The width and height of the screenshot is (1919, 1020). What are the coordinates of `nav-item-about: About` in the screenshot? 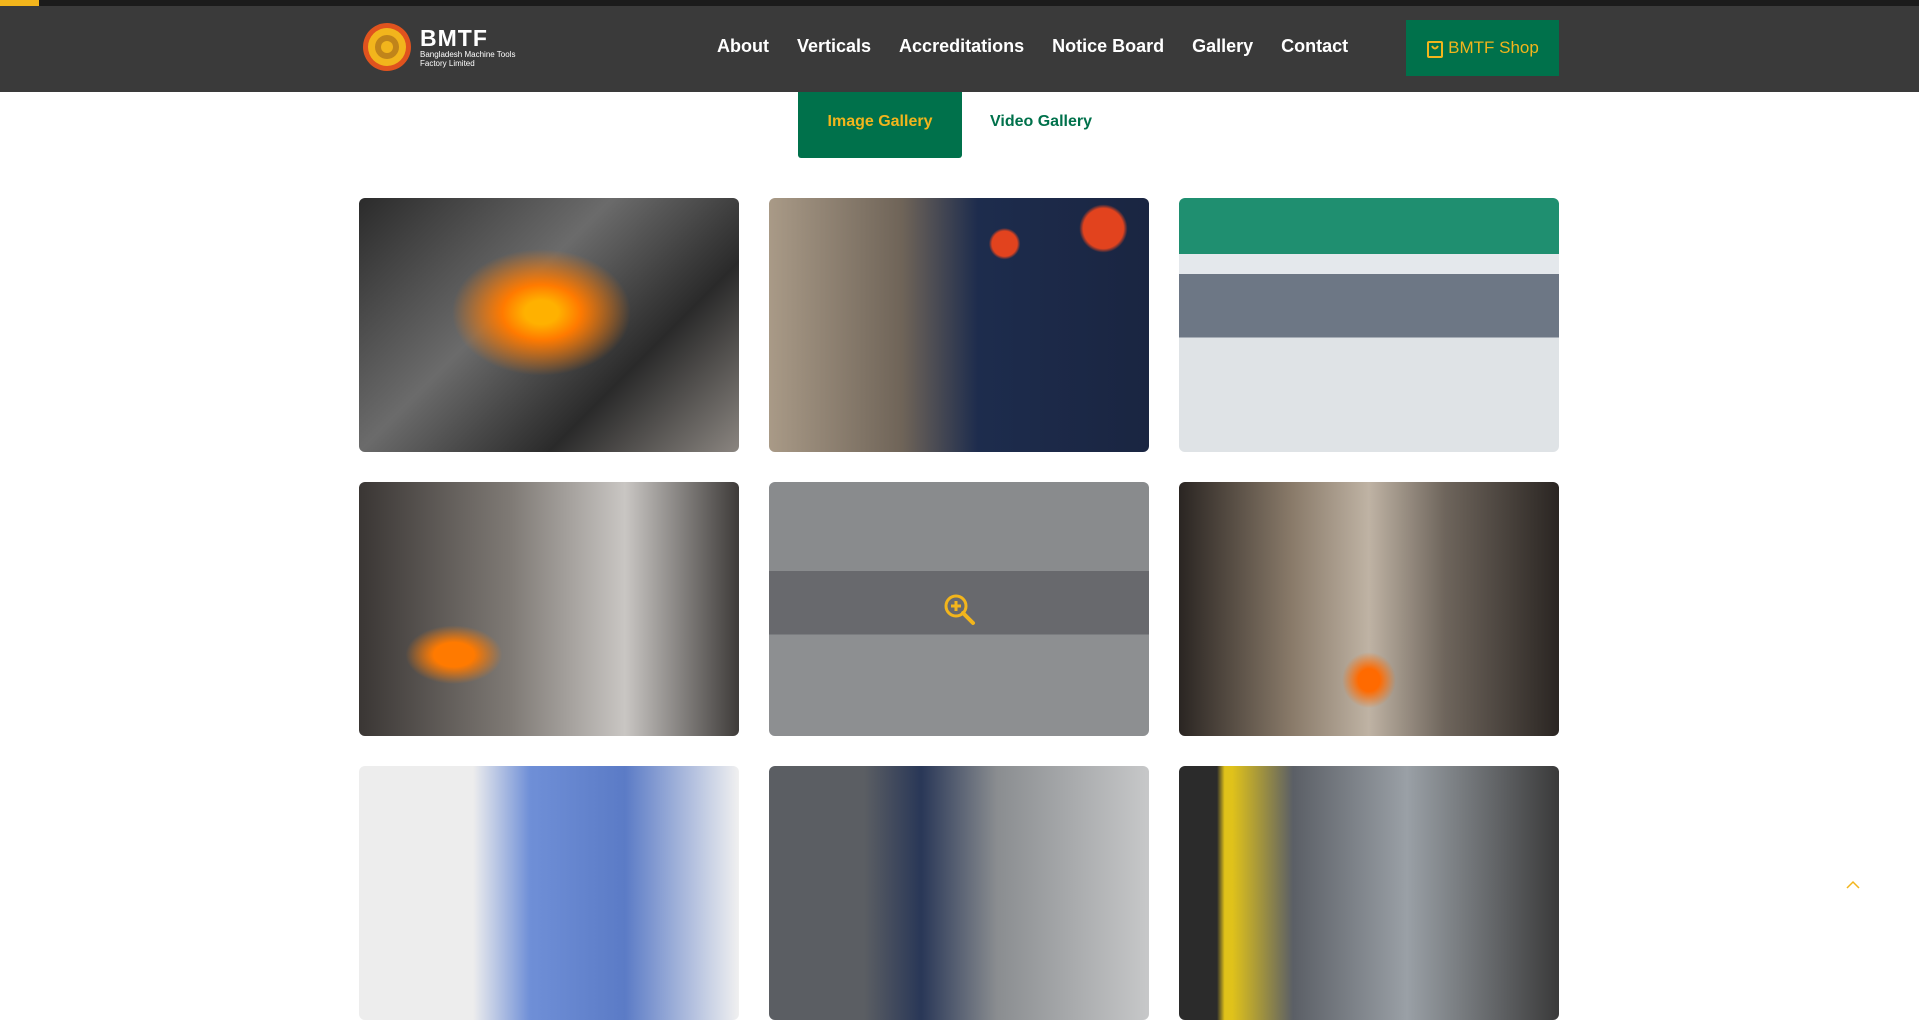 It's located at (743, 46).